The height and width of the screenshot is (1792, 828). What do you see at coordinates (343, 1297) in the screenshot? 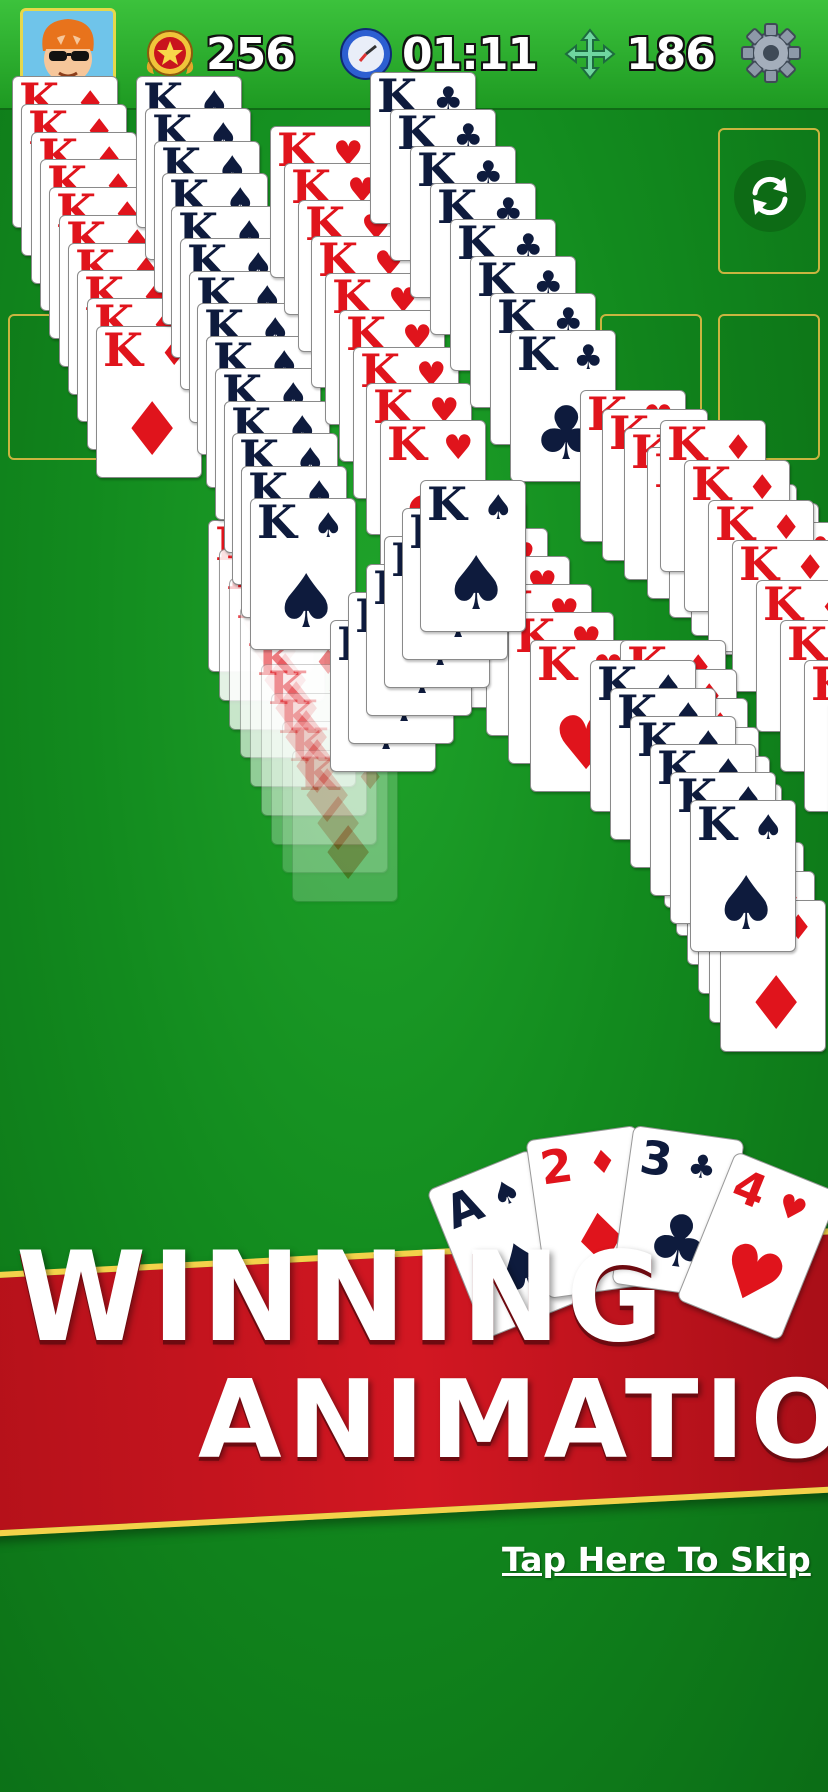
I see `promo-title-line1: WINNING` at bounding box center [343, 1297].